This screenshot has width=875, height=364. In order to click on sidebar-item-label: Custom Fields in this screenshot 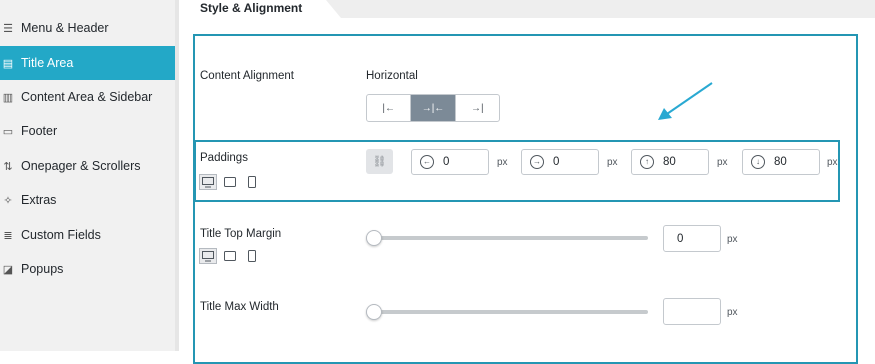, I will do `click(61, 235)`.